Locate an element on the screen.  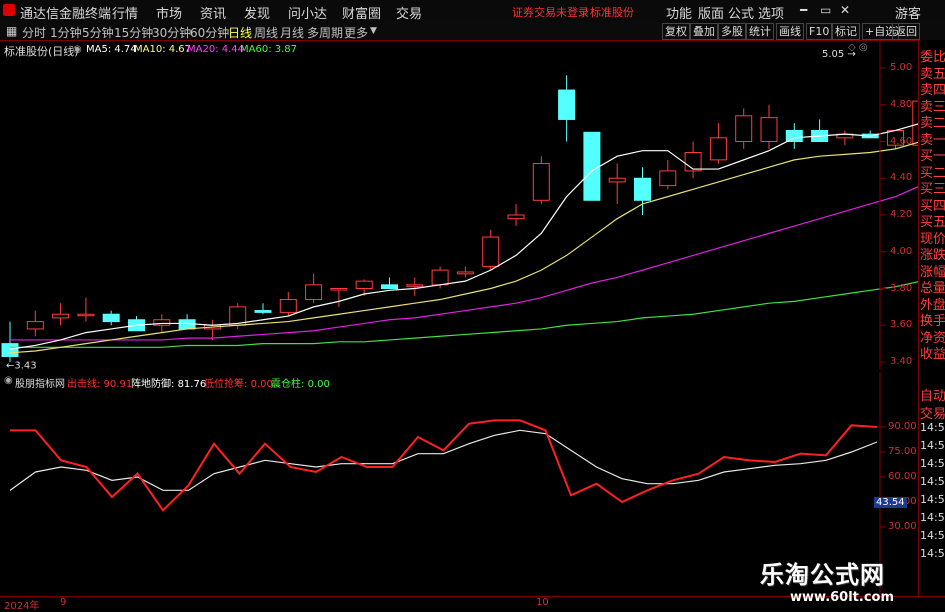
period-monthly: 月线 is located at coordinates (292, 32).